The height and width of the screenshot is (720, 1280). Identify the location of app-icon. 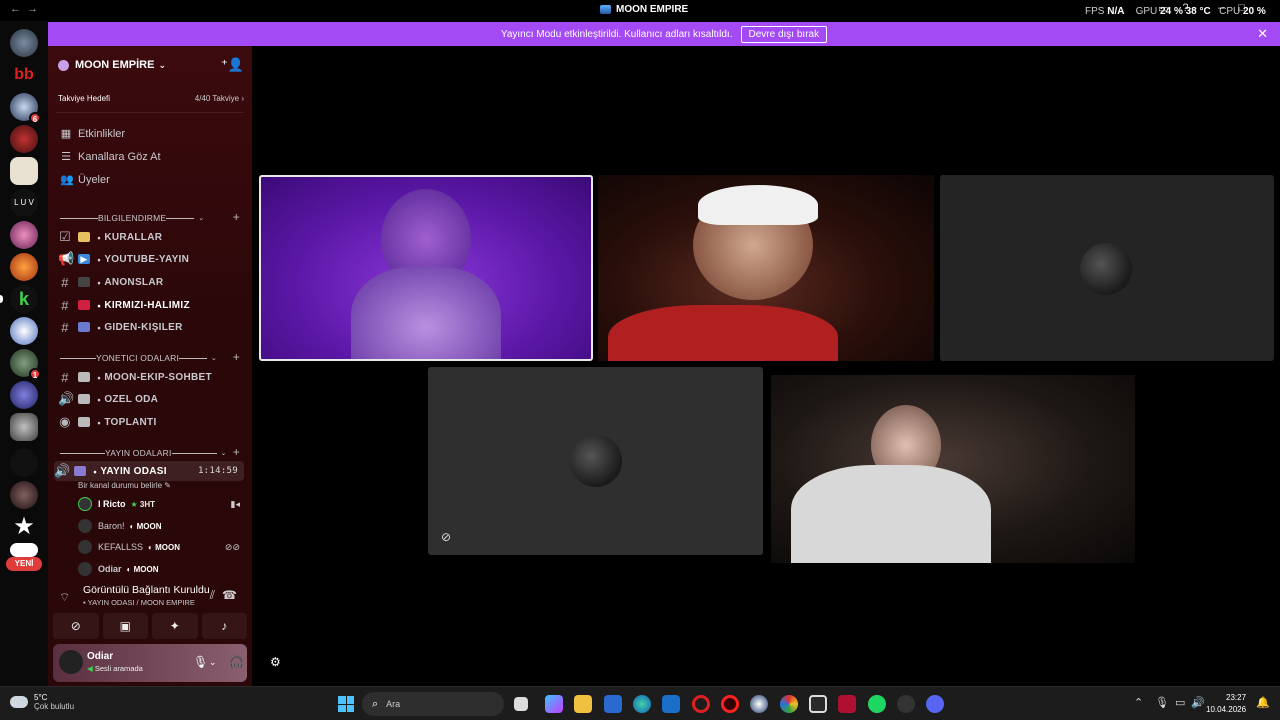
(906, 704).